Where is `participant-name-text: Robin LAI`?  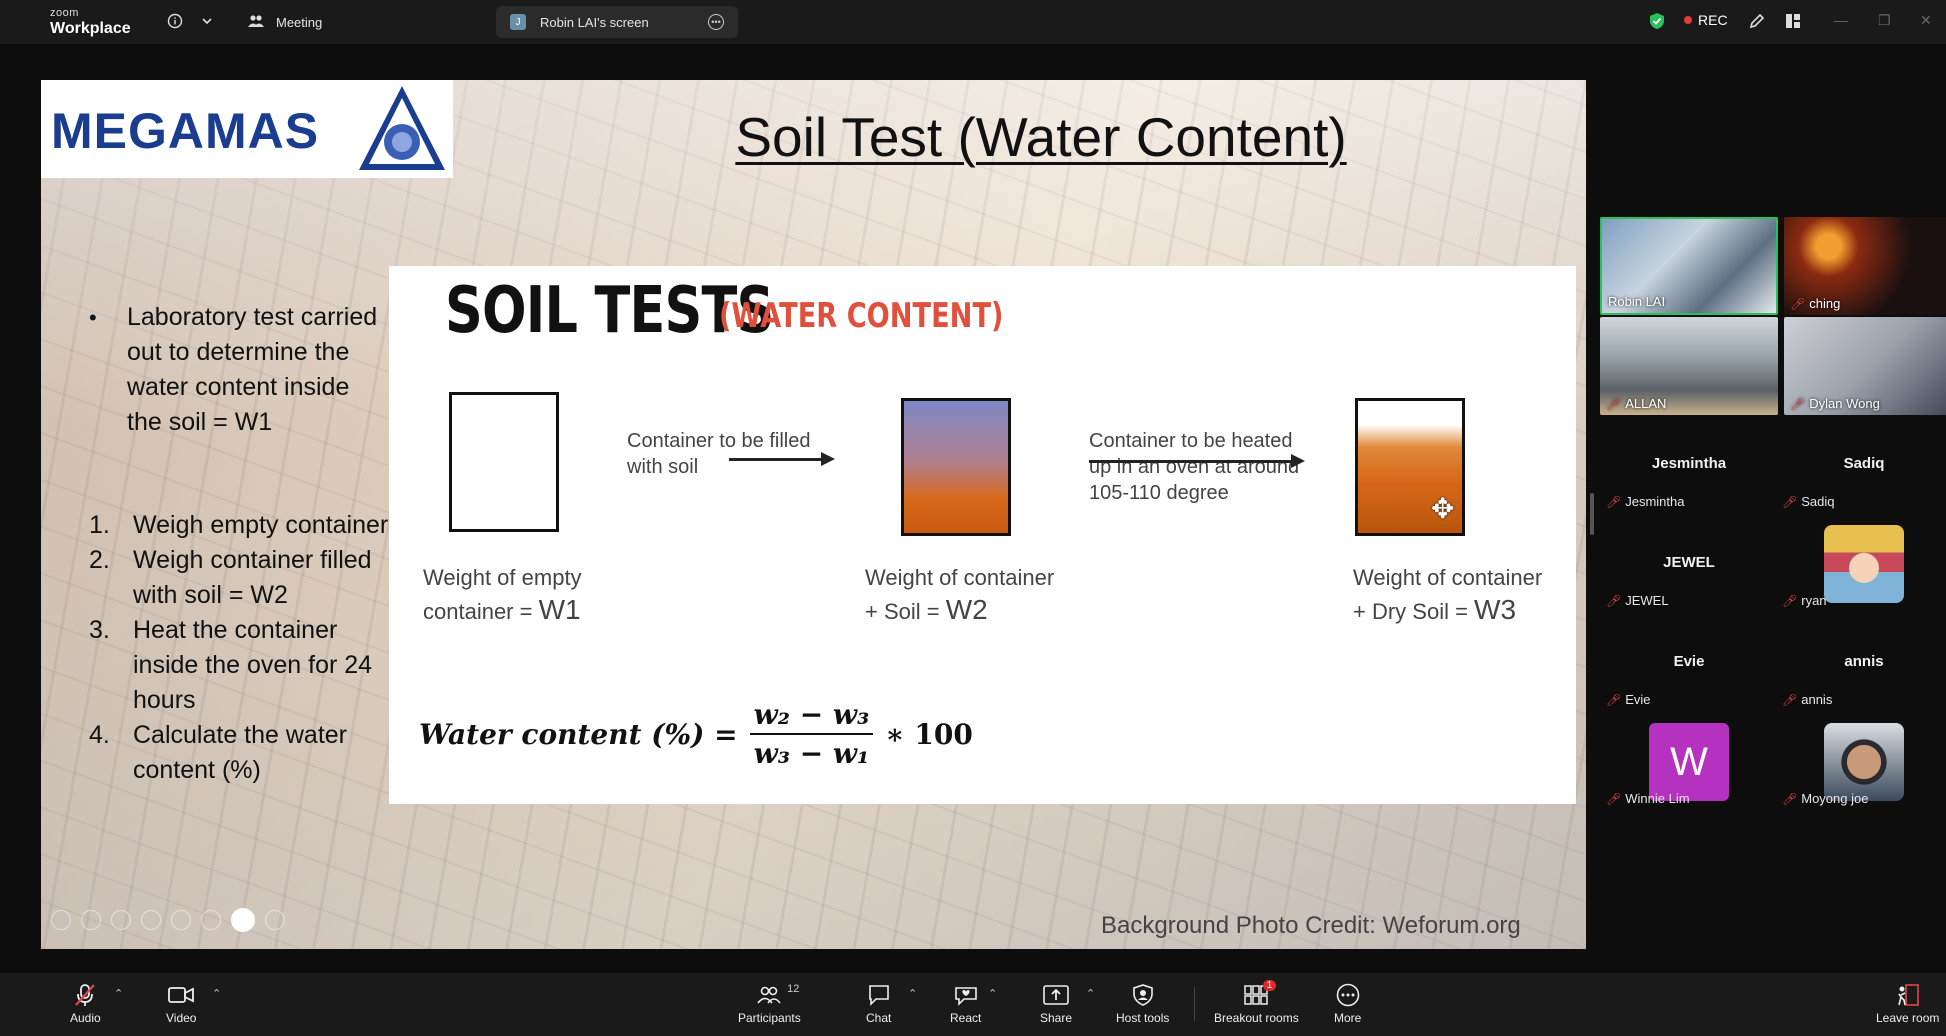 participant-name-text: Robin LAI is located at coordinates (1637, 301).